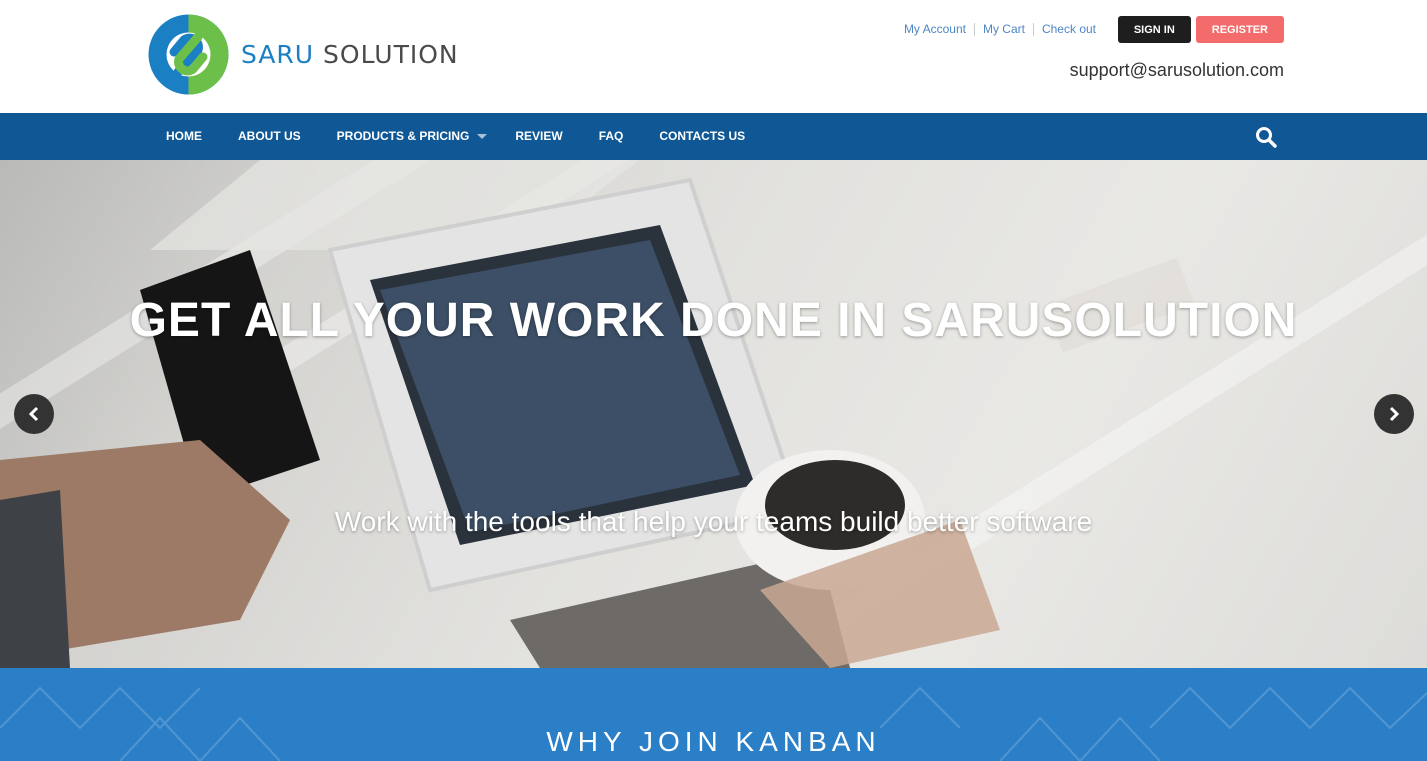  Describe the element at coordinates (1003, 29) in the screenshot. I see `my-cart-link: My Cart` at that location.